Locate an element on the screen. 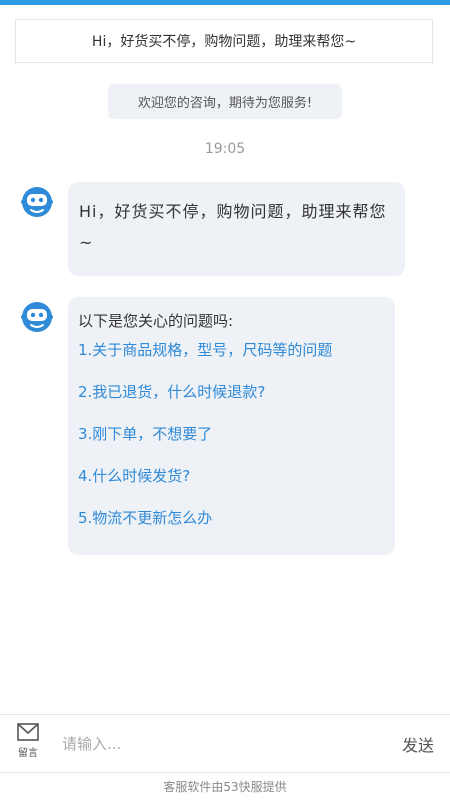 The width and height of the screenshot is (450, 800). bot-message-bubble: Hi，好货买不停，购物问题，助理来帮您~ is located at coordinates (236, 229).